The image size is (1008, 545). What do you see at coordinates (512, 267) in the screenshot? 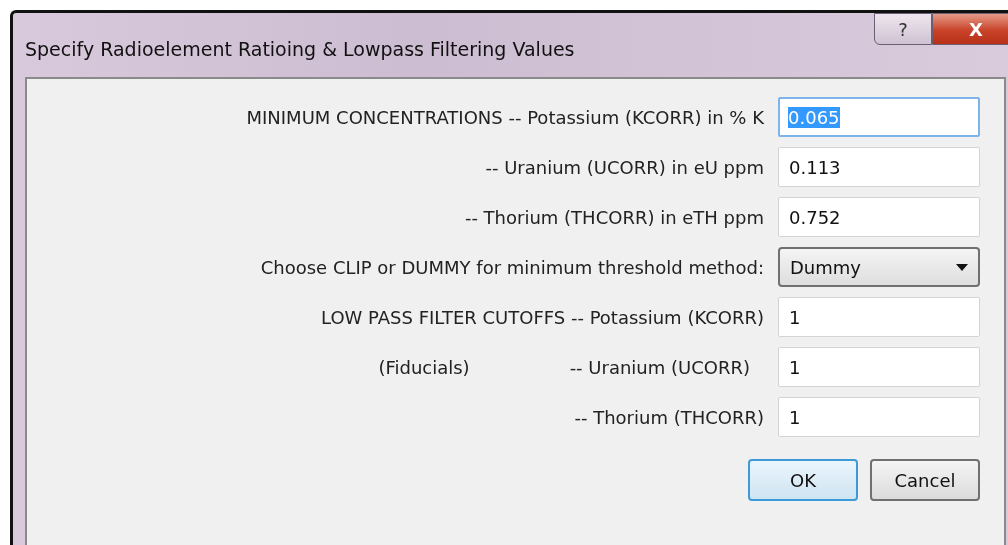
I see `field-label: Choose CLIP or DUMMY for minimum threshold method:` at bounding box center [512, 267].